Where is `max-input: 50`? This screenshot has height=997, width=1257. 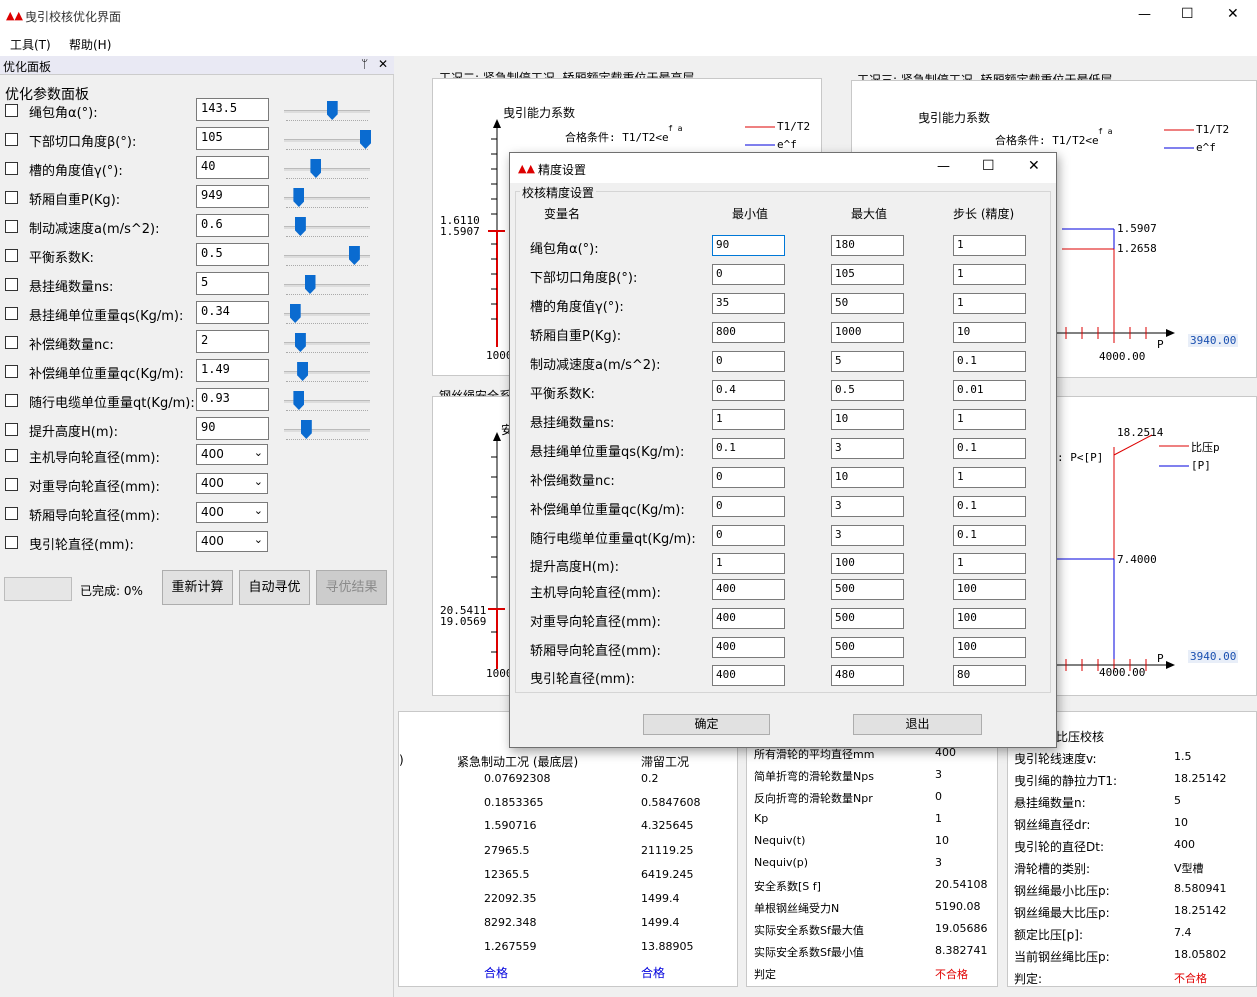 max-input: 50 is located at coordinates (867, 303).